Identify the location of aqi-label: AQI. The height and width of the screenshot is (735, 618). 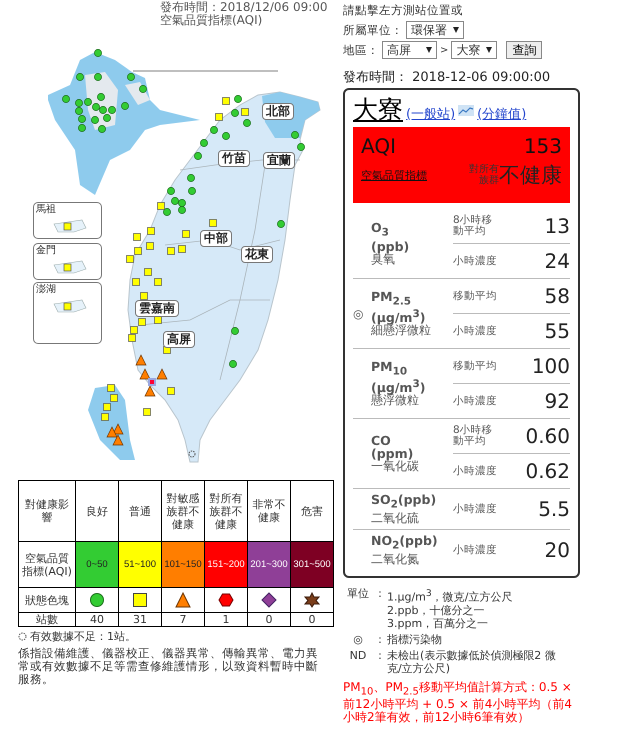
(378, 146).